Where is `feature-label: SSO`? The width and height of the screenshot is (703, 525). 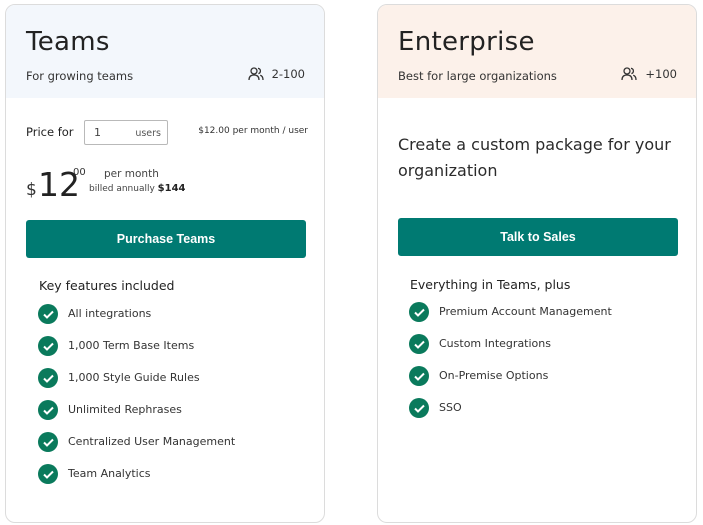
feature-label: SSO is located at coordinates (450, 407).